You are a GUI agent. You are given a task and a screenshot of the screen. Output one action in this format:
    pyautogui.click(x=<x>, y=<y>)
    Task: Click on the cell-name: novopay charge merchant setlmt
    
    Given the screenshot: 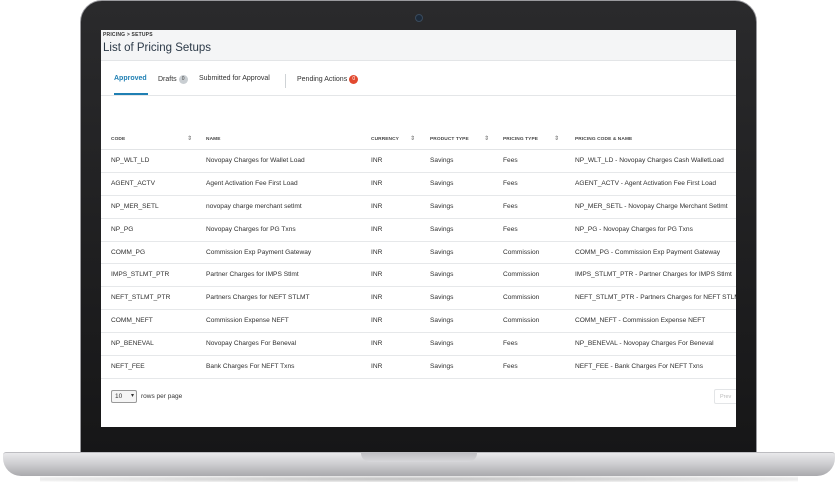 What is the action you would take?
    pyautogui.click(x=254, y=206)
    